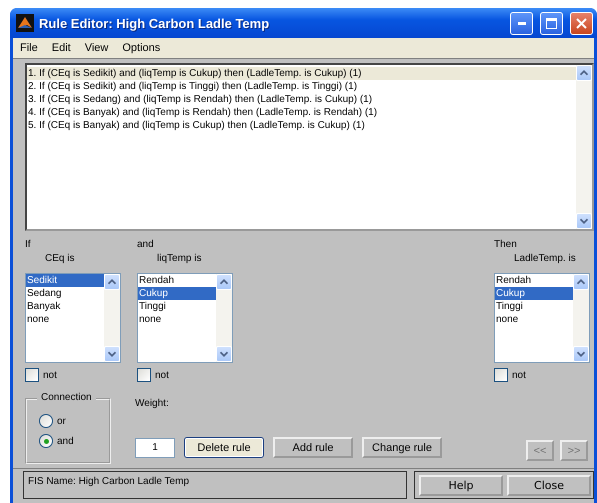  I want to click on rule-item: 5. If (CEq is Banyak) and (liqTemp is Cukup) then (LadleTemp. is Cukup) (1), so click(301, 125).